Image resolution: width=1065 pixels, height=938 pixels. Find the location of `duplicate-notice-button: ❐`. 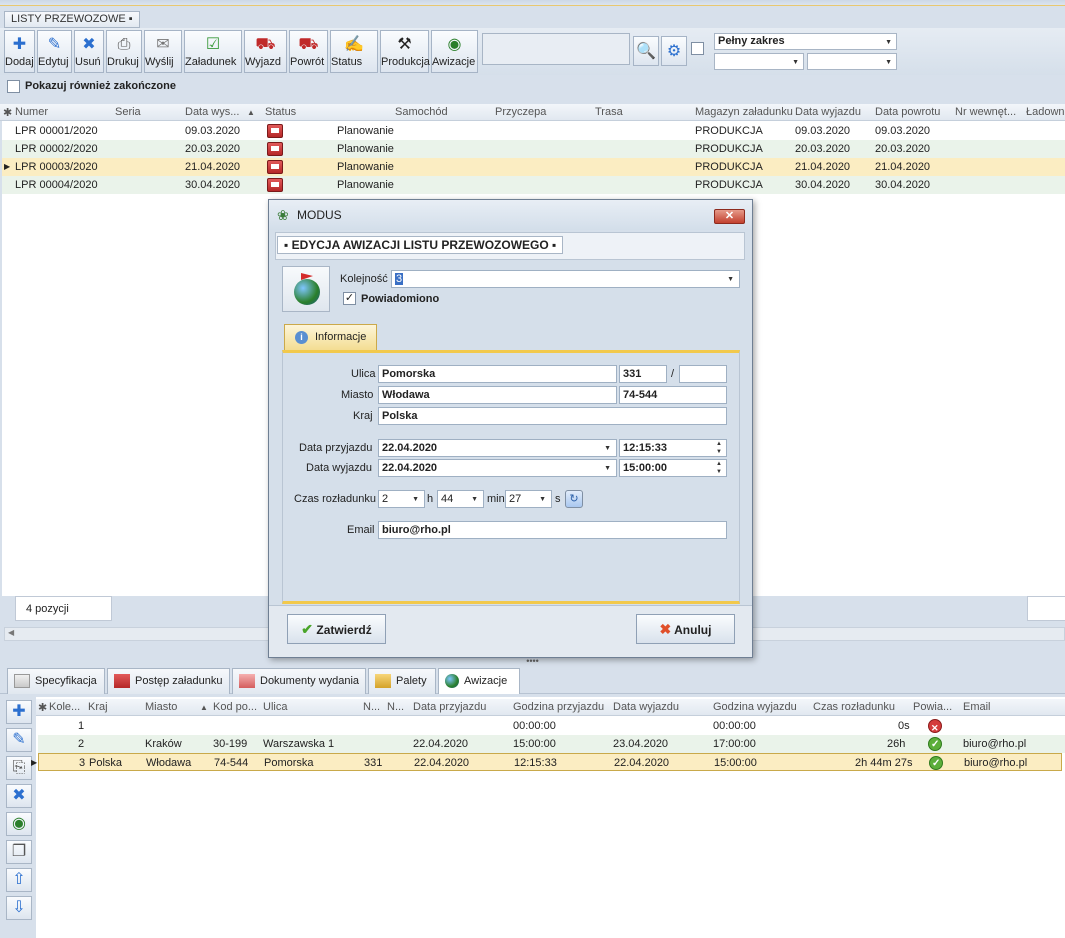

duplicate-notice-button: ❐ is located at coordinates (19, 852).